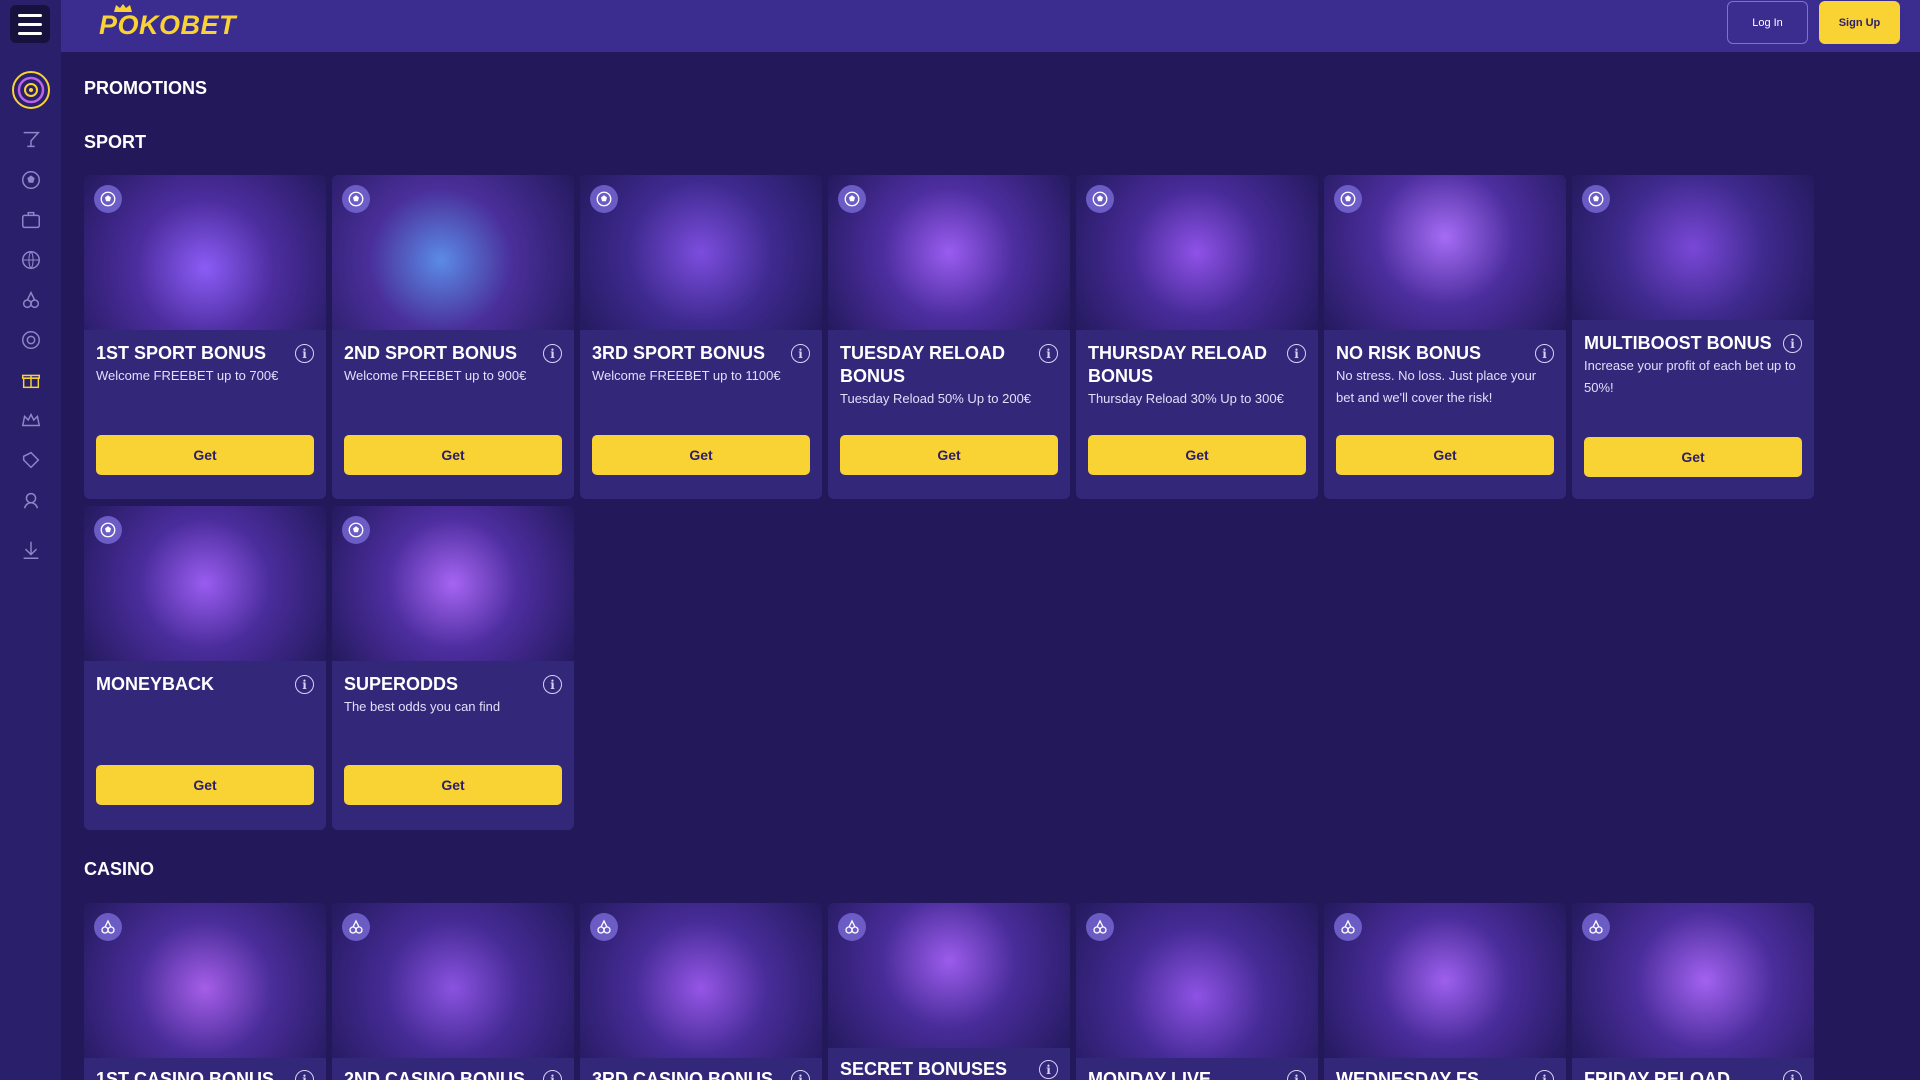  What do you see at coordinates (924, 1069) in the screenshot?
I see `promo-title: SECRET BONUSES` at bounding box center [924, 1069].